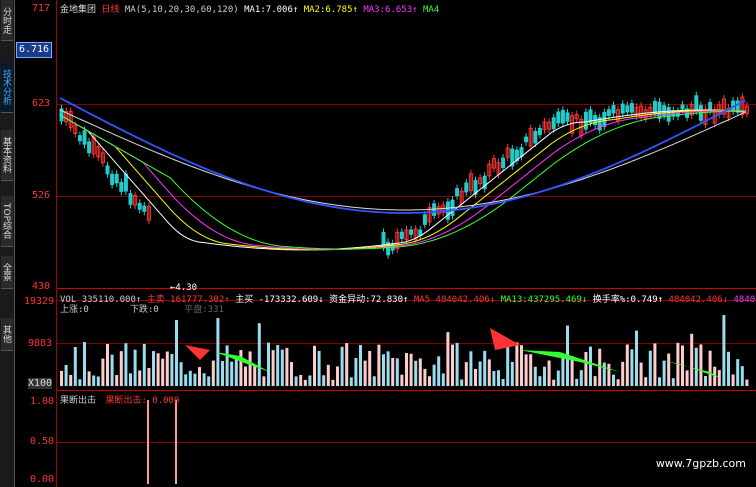 This screenshot has width=756, height=487. I want to click on ma3-label: MA3:, so click(374, 10).